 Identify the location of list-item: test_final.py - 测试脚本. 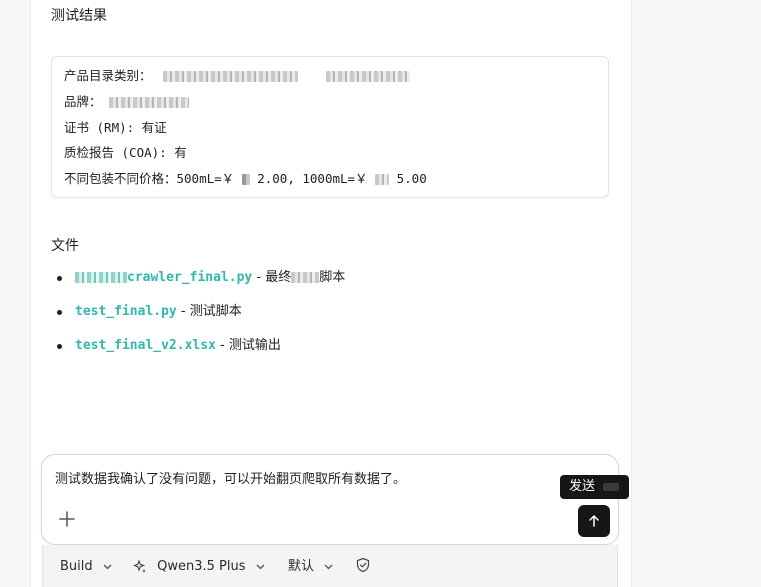
(200, 319).